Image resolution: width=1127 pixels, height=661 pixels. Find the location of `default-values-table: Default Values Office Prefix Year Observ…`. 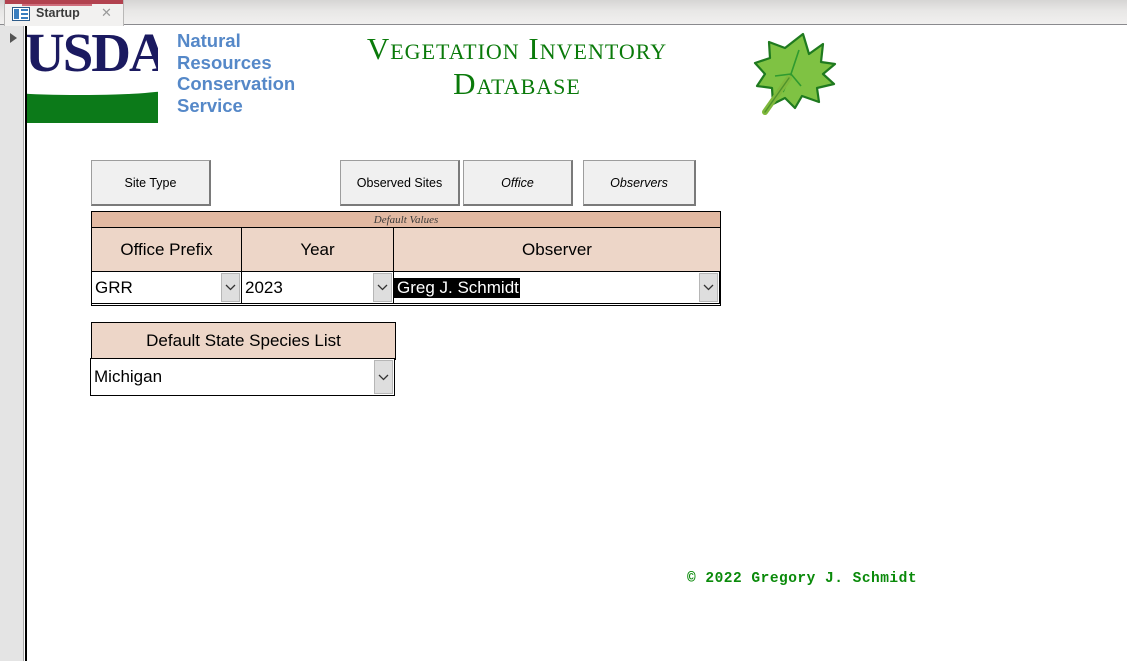

default-values-table: Default Values Office Prefix Year Observ… is located at coordinates (406, 258).